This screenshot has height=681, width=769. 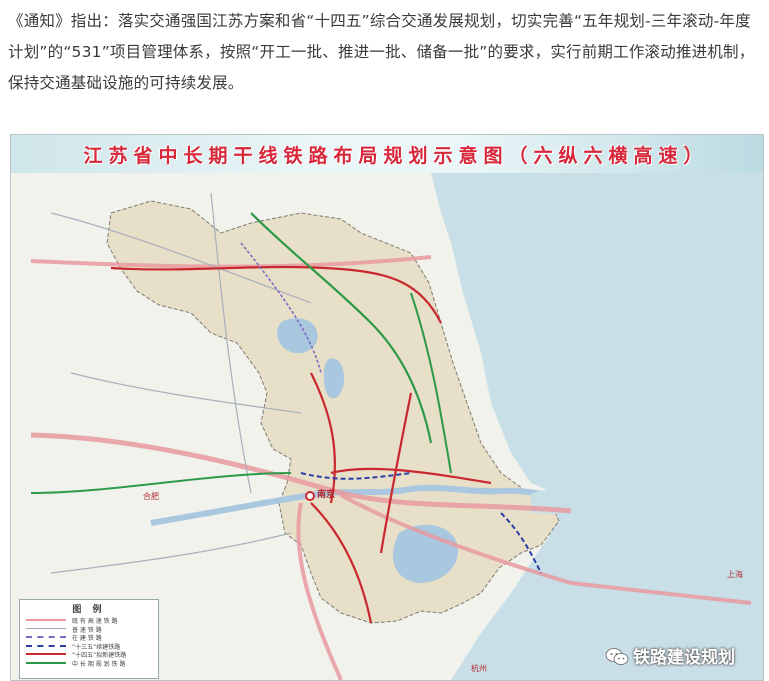 I want to click on legend-item: 既 有 高 速 铁 路, so click(x=89, y=620).